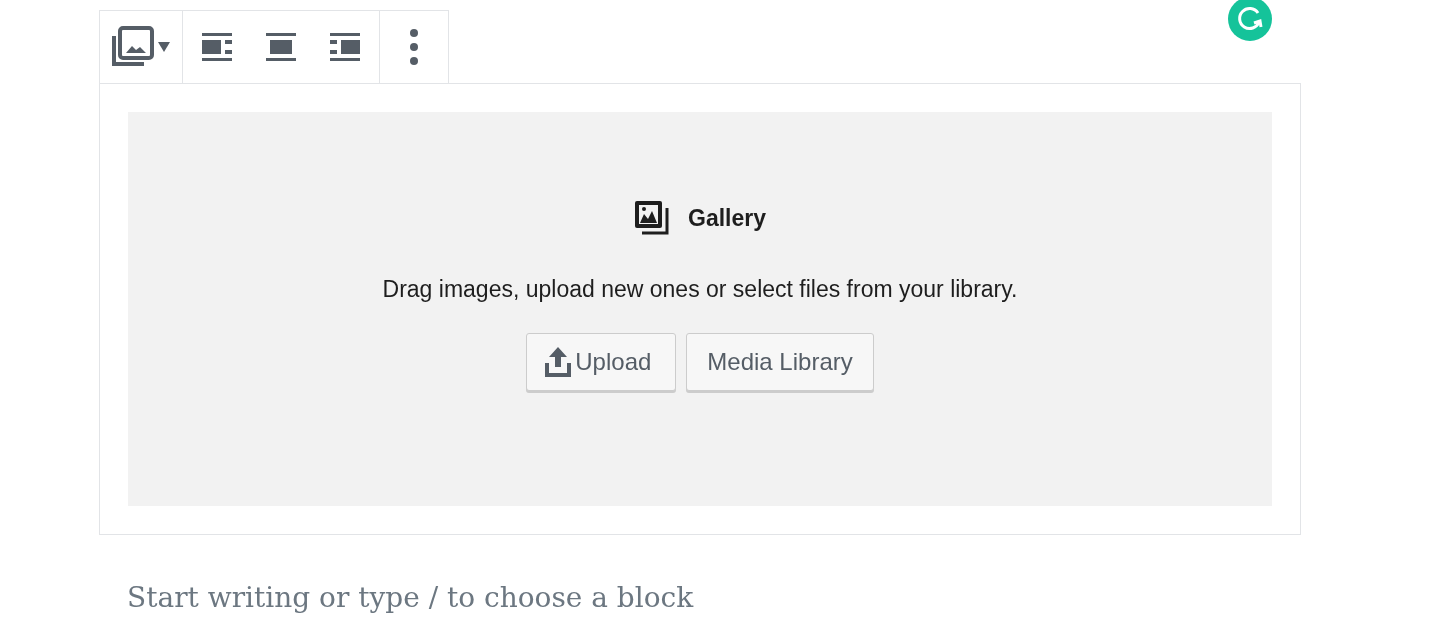 This screenshot has width=1440, height=639. I want to click on block-type-button, so click(141, 47).